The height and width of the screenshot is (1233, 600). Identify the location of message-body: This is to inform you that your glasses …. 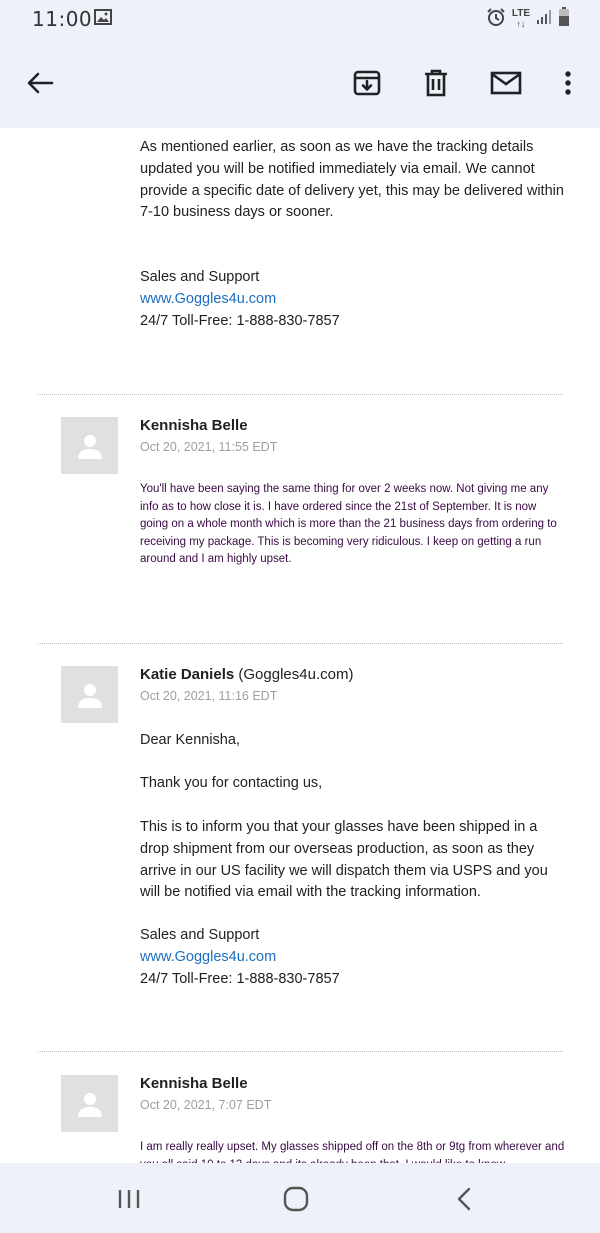
(344, 860).